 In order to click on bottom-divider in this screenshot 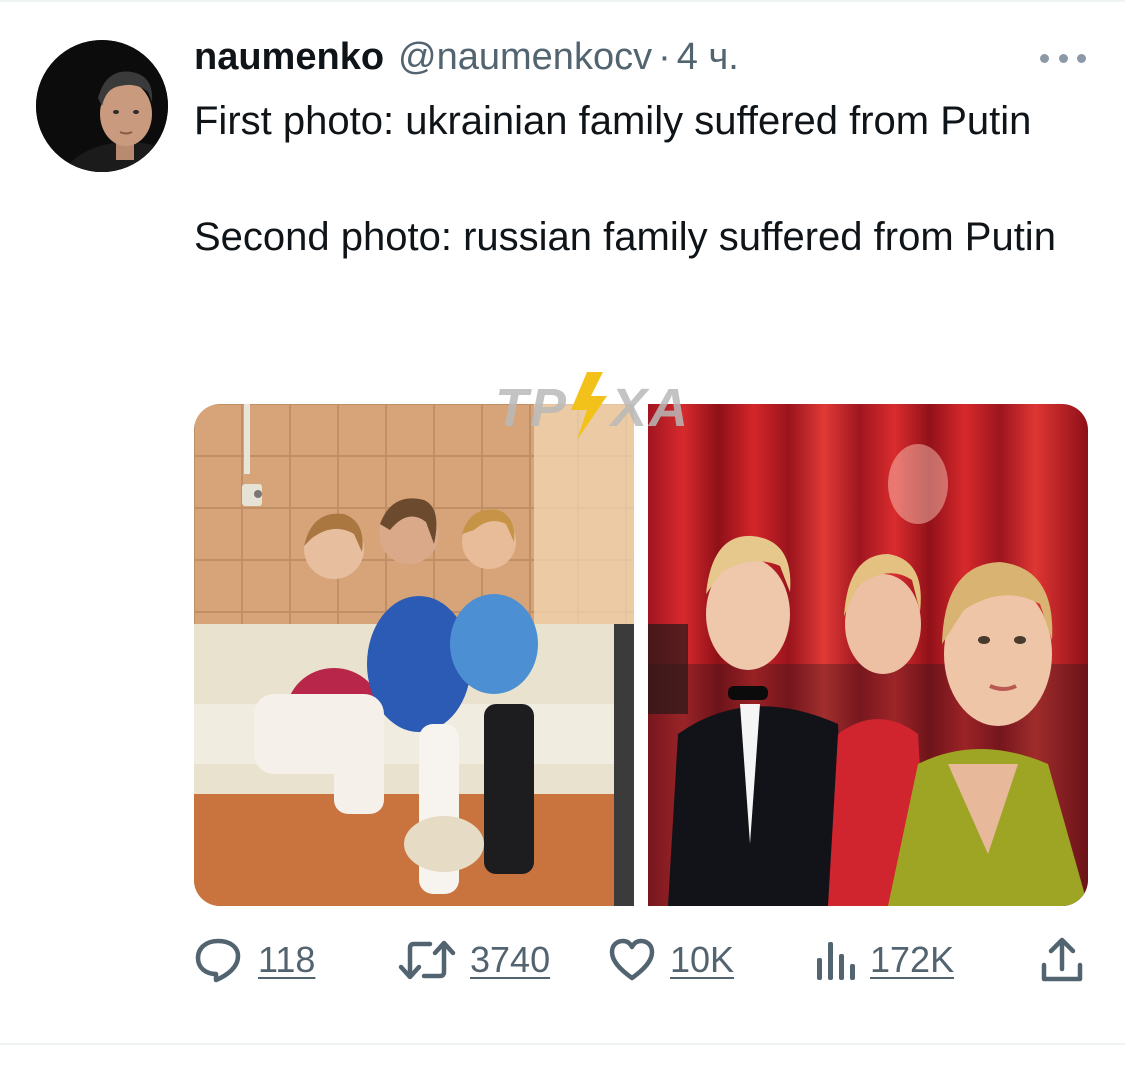, I will do `click(562, 1044)`.